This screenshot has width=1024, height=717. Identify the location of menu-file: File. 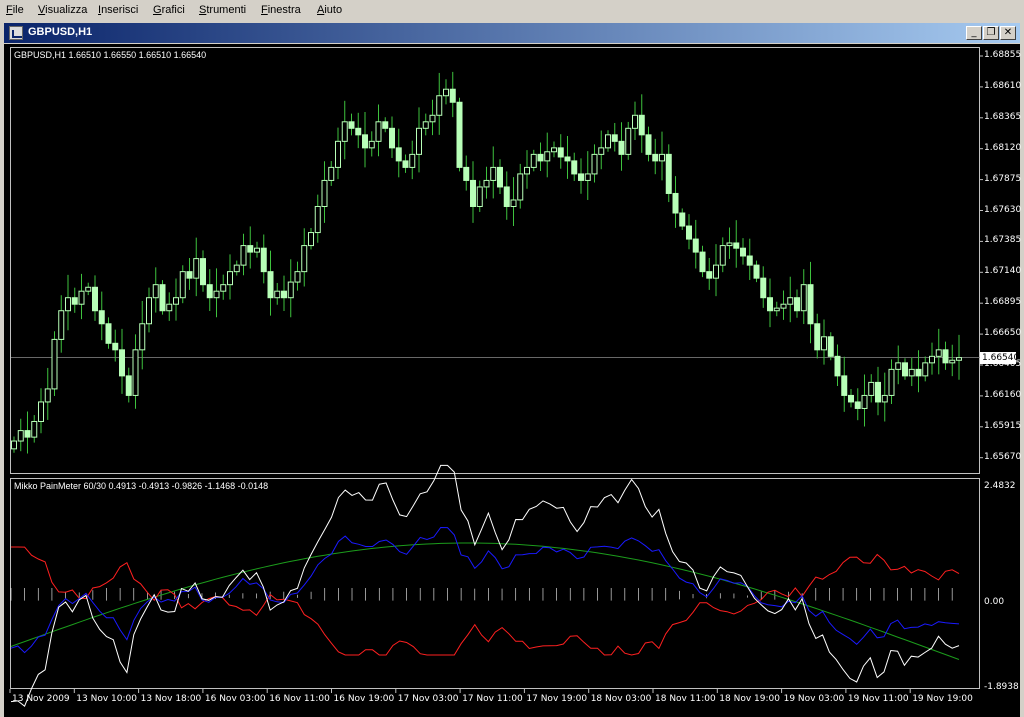
(15, 10).